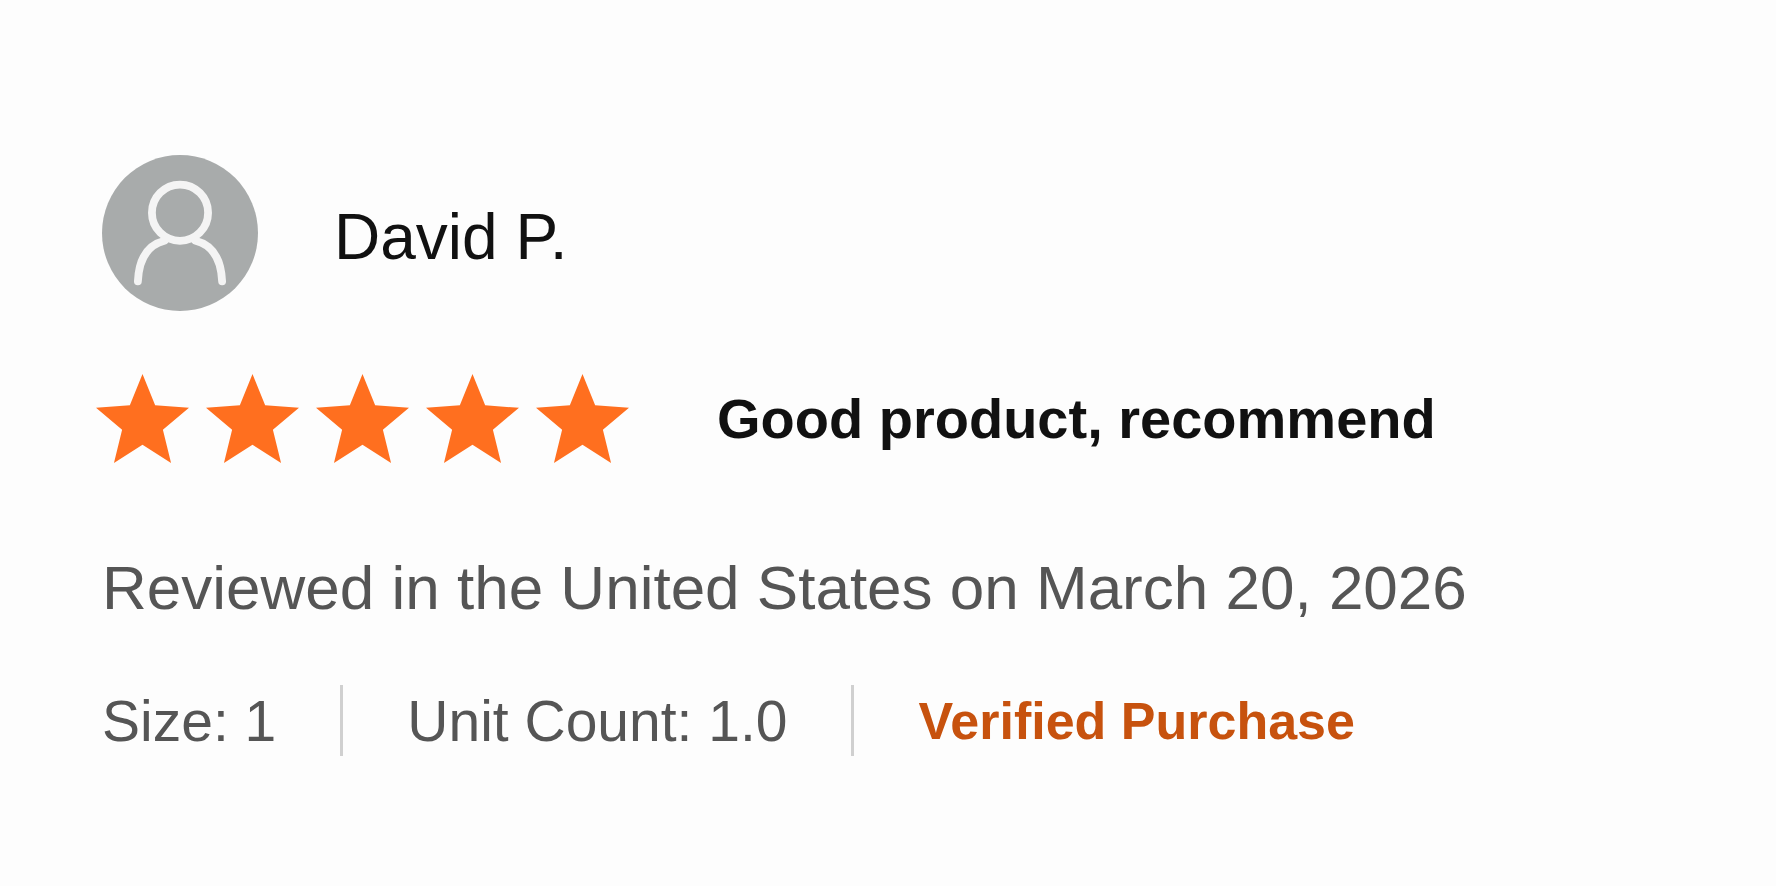 Image resolution: width=1776 pixels, height=886 pixels. Describe the element at coordinates (180, 233) in the screenshot. I see `avatar-icon` at that location.